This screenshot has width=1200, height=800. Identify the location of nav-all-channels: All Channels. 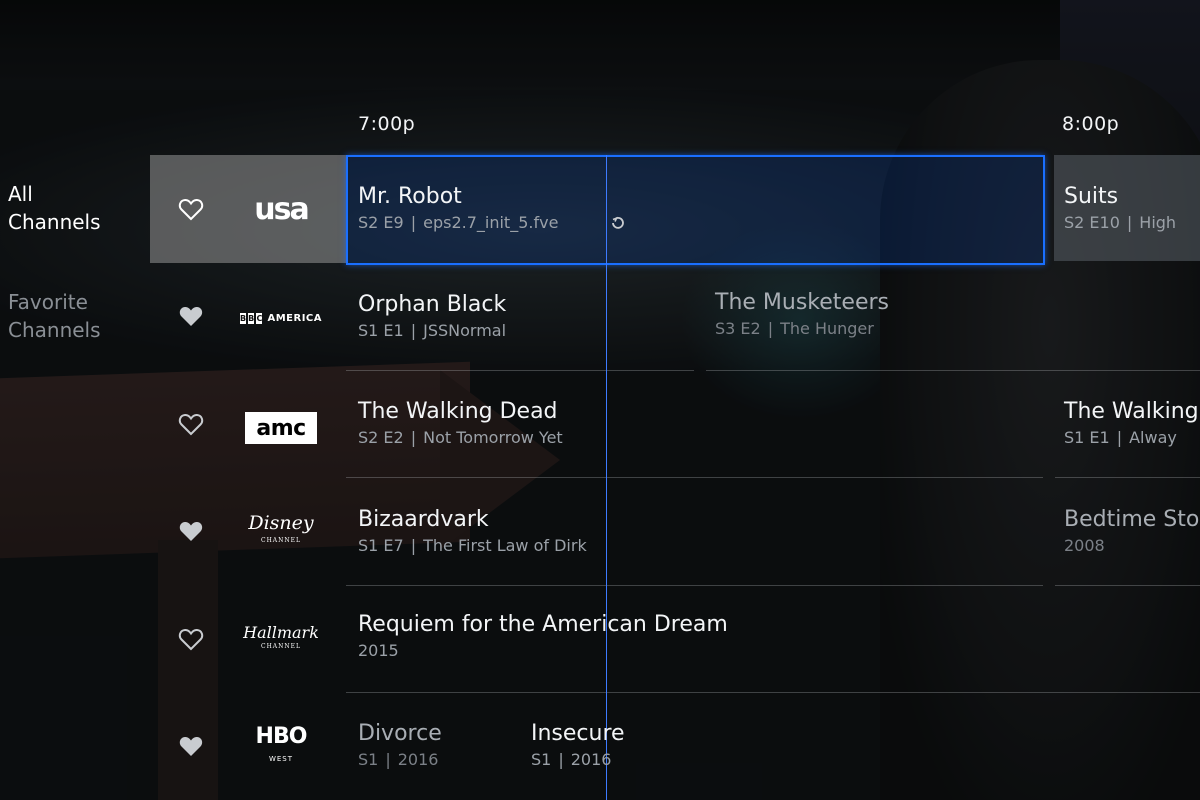
(54, 208).